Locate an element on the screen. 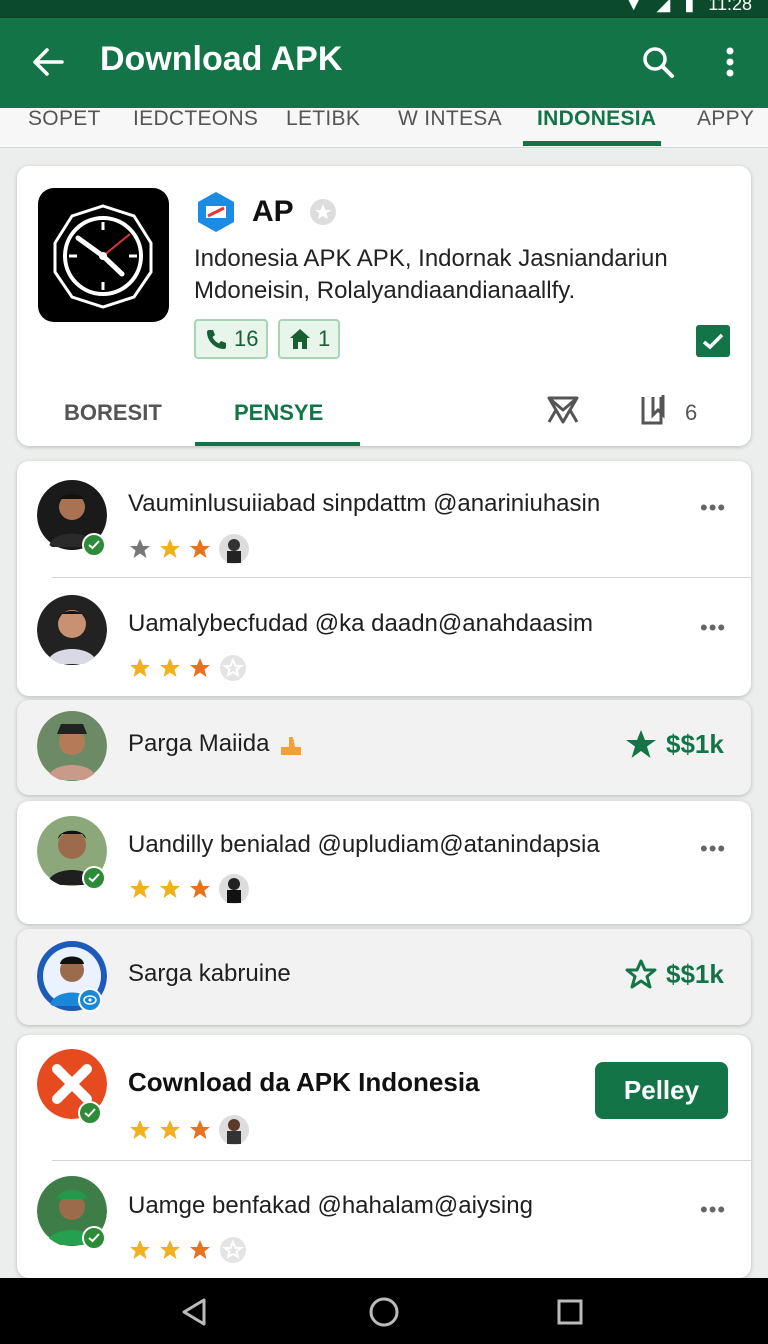 This screenshot has height=1344, width=768. status-time: 11:28 is located at coordinates (730, 7).